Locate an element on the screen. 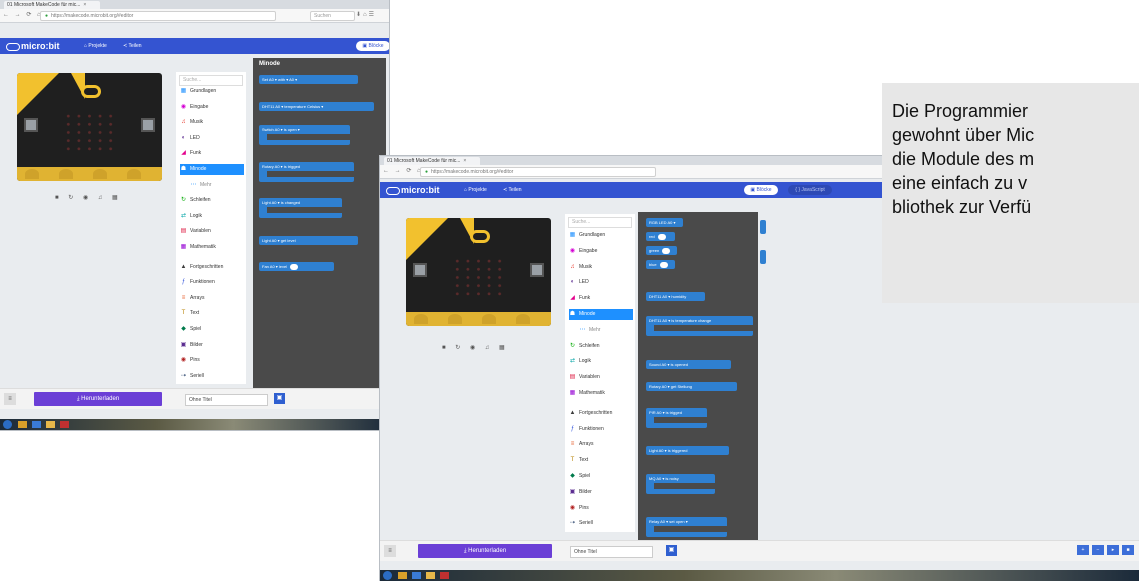  category-item: ◆ Spiel is located at coordinates (601, 476).